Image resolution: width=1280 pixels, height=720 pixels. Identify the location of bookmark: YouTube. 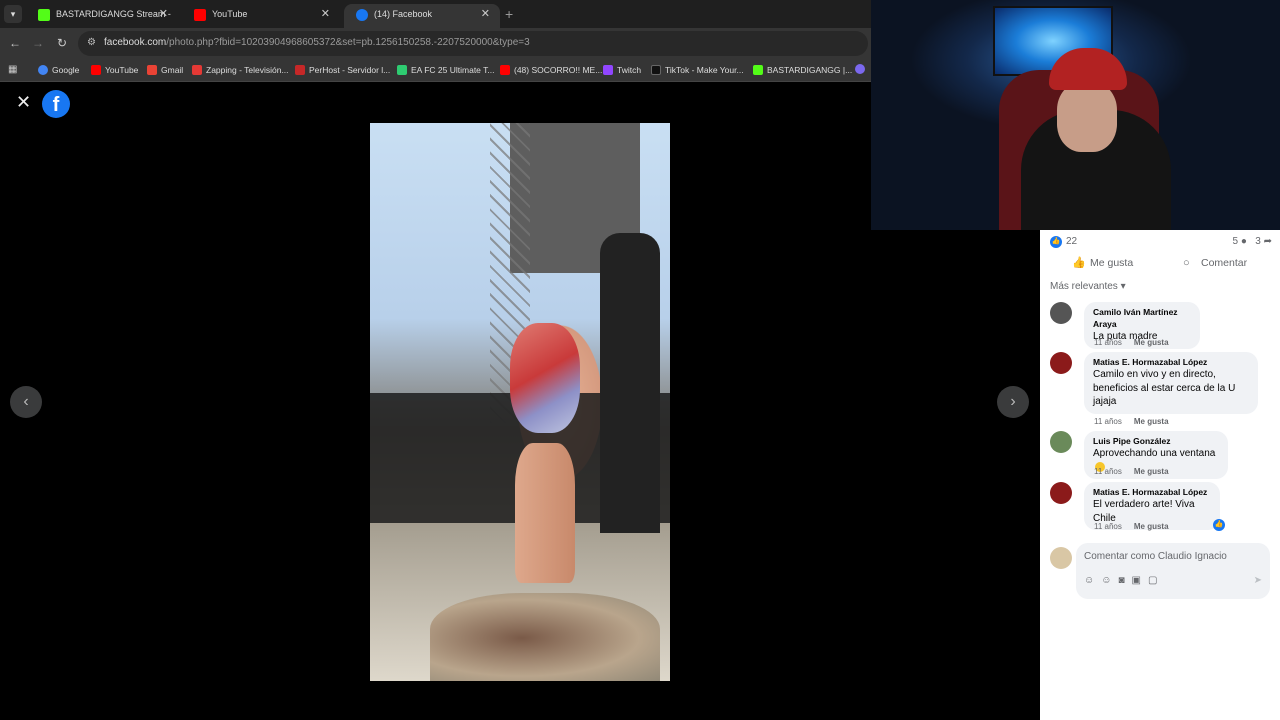
(114, 71).